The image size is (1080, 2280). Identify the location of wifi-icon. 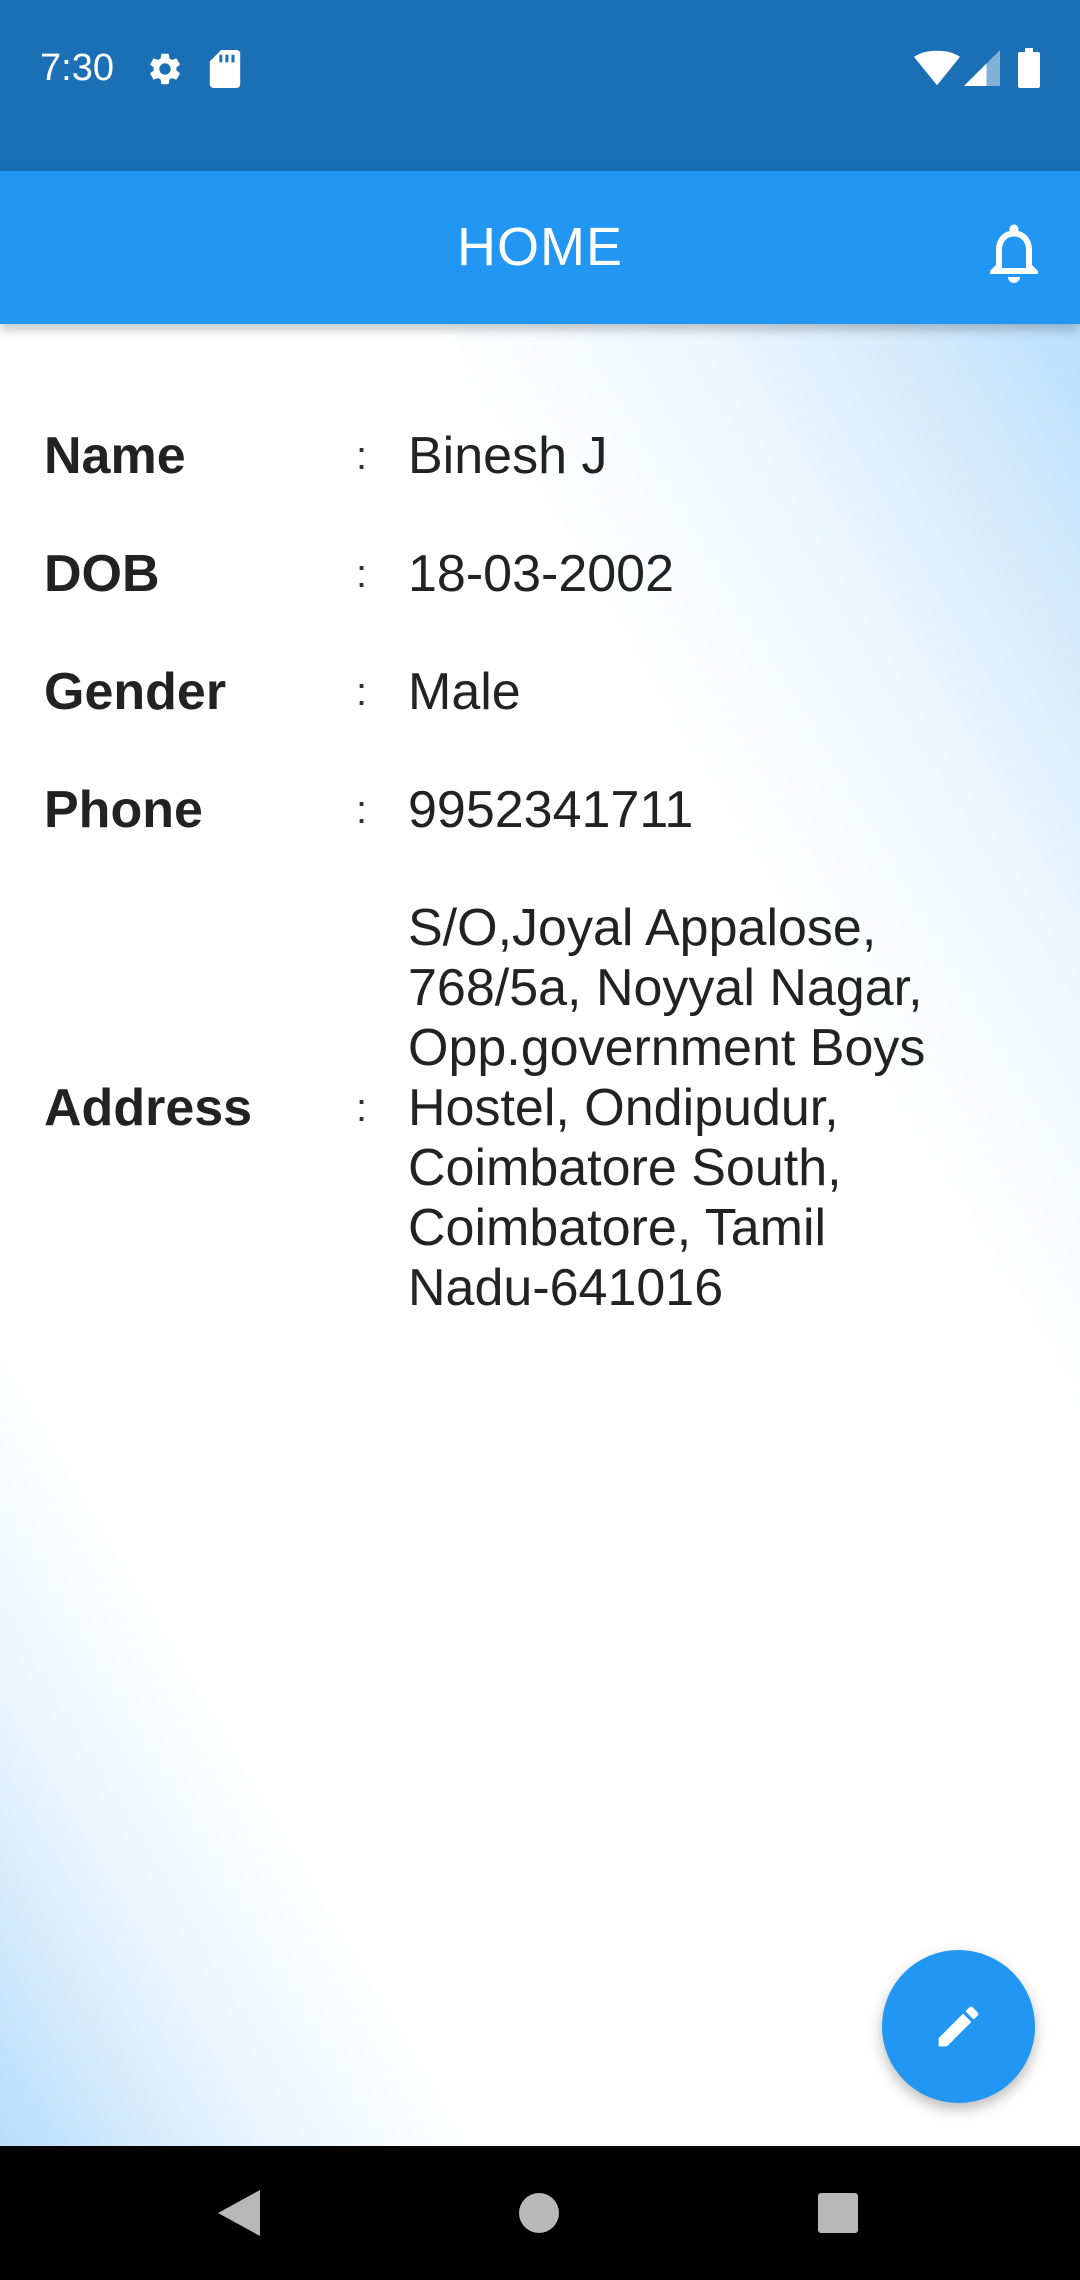
(937, 68).